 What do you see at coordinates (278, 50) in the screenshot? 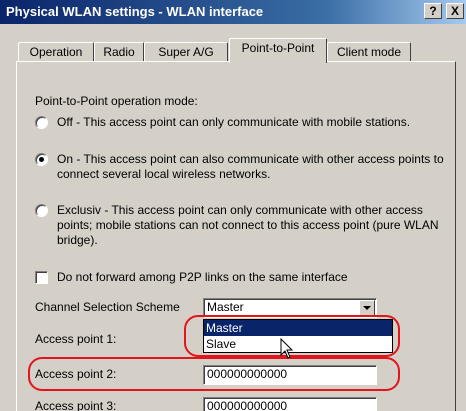
I see `tab-point-to-point: Point-to-Point` at bounding box center [278, 50].